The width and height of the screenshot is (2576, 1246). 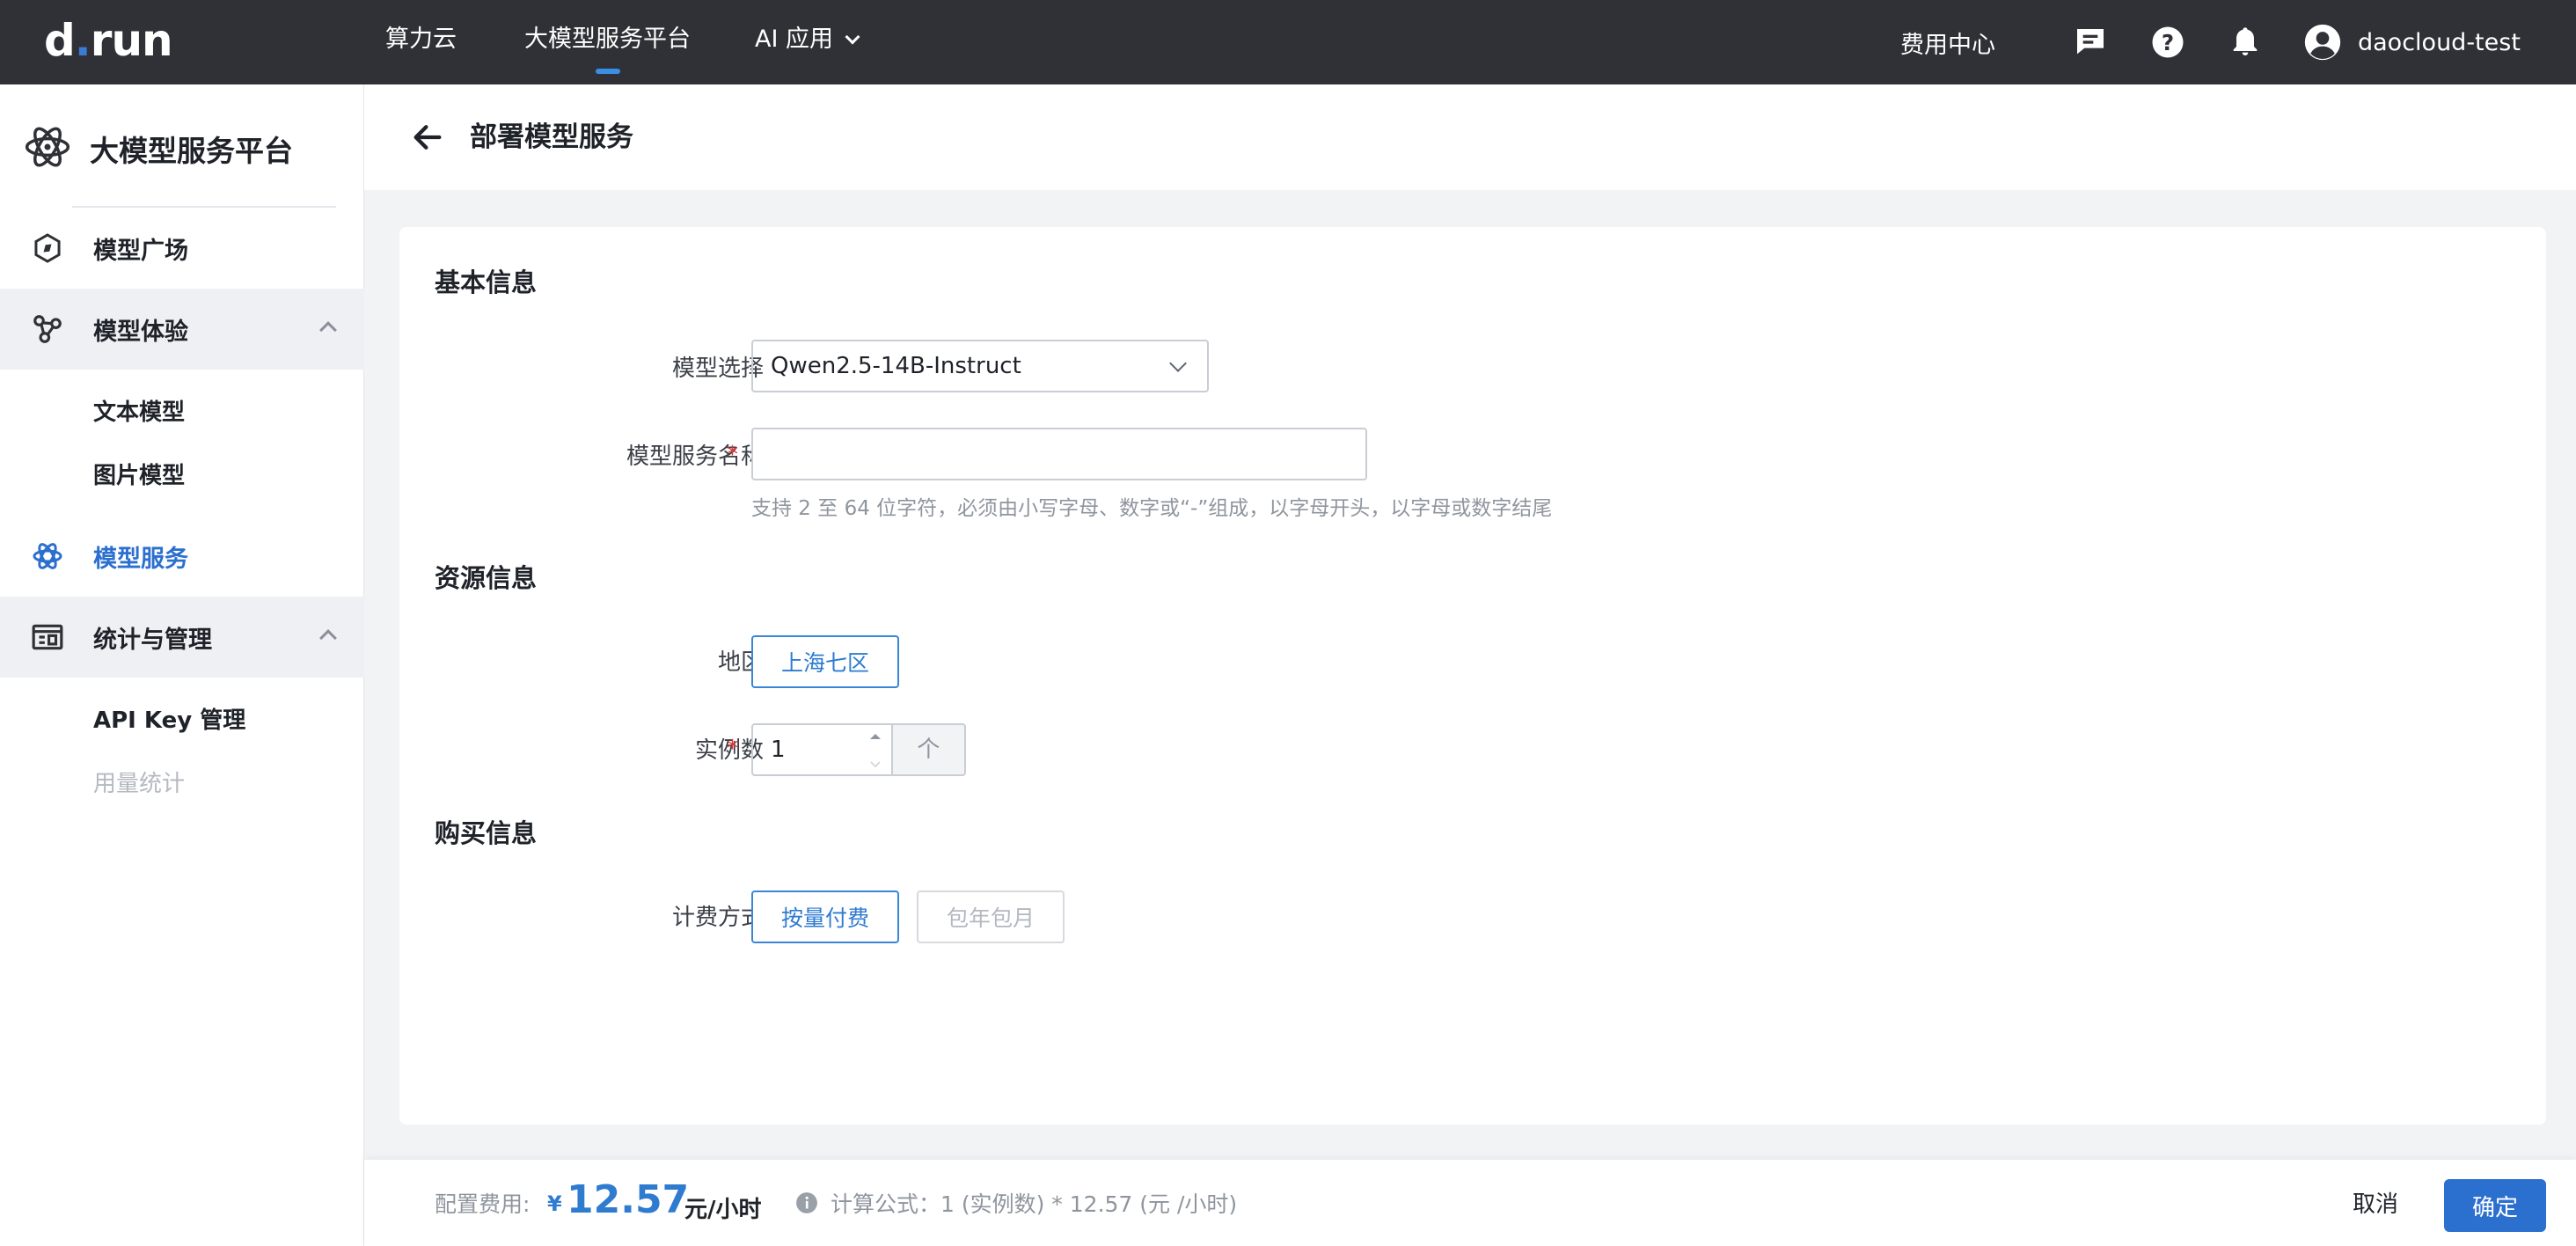 I want to click on sidebar-item-model-plaza: 模型广场, so click(x=182, y=248).